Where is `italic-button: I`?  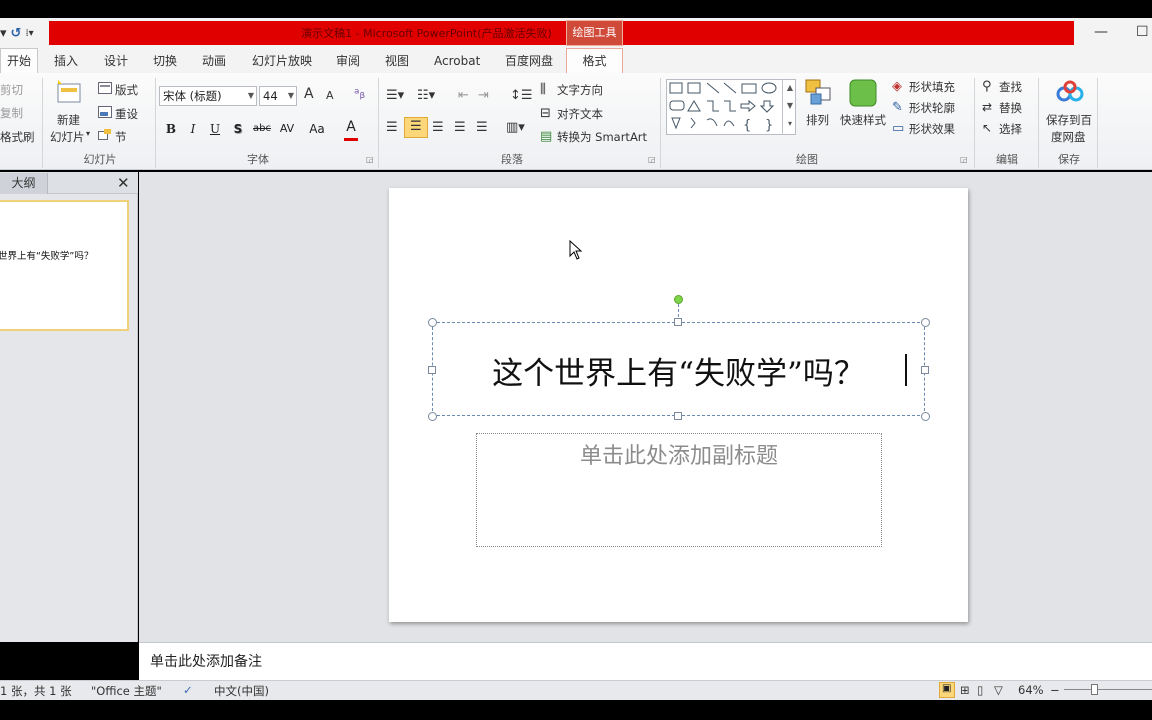
italic-button: I is located at coordinates (193, 129).